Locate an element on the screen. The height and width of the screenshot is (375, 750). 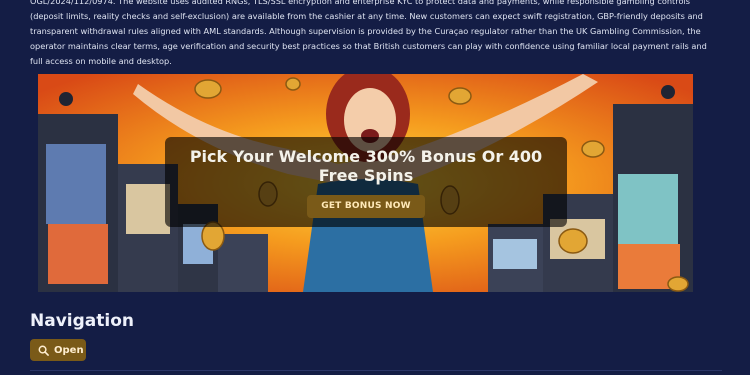
get-bonus-button: GET BONUS NOW is located at coordinates (366, 206).